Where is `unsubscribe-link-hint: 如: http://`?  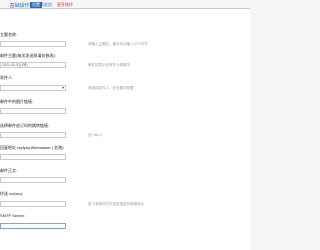
unsubscribe-link-hint: 如: http:// is located at coordinates (95, 135).